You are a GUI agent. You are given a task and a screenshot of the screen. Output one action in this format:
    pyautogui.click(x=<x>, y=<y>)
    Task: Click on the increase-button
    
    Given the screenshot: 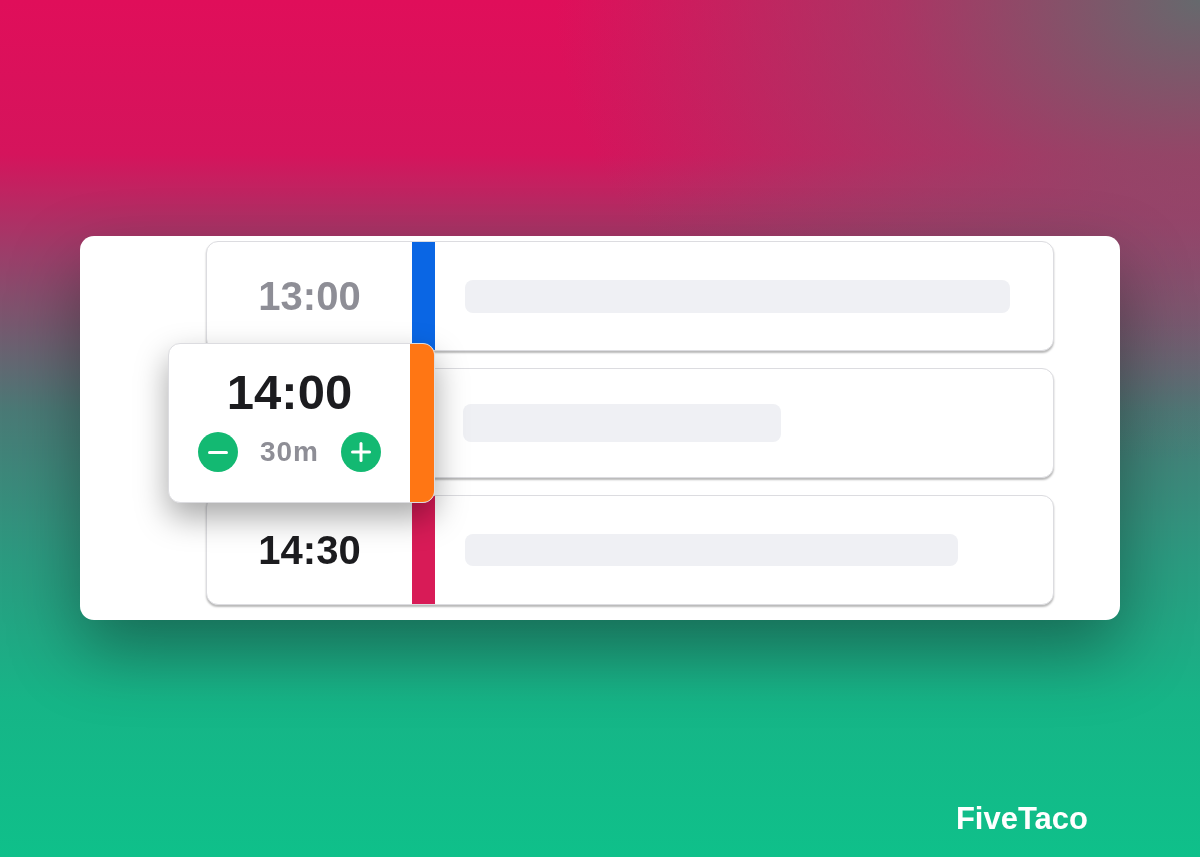 What is the action you would take?
    pyautogui.click(x=361, y=452)
    